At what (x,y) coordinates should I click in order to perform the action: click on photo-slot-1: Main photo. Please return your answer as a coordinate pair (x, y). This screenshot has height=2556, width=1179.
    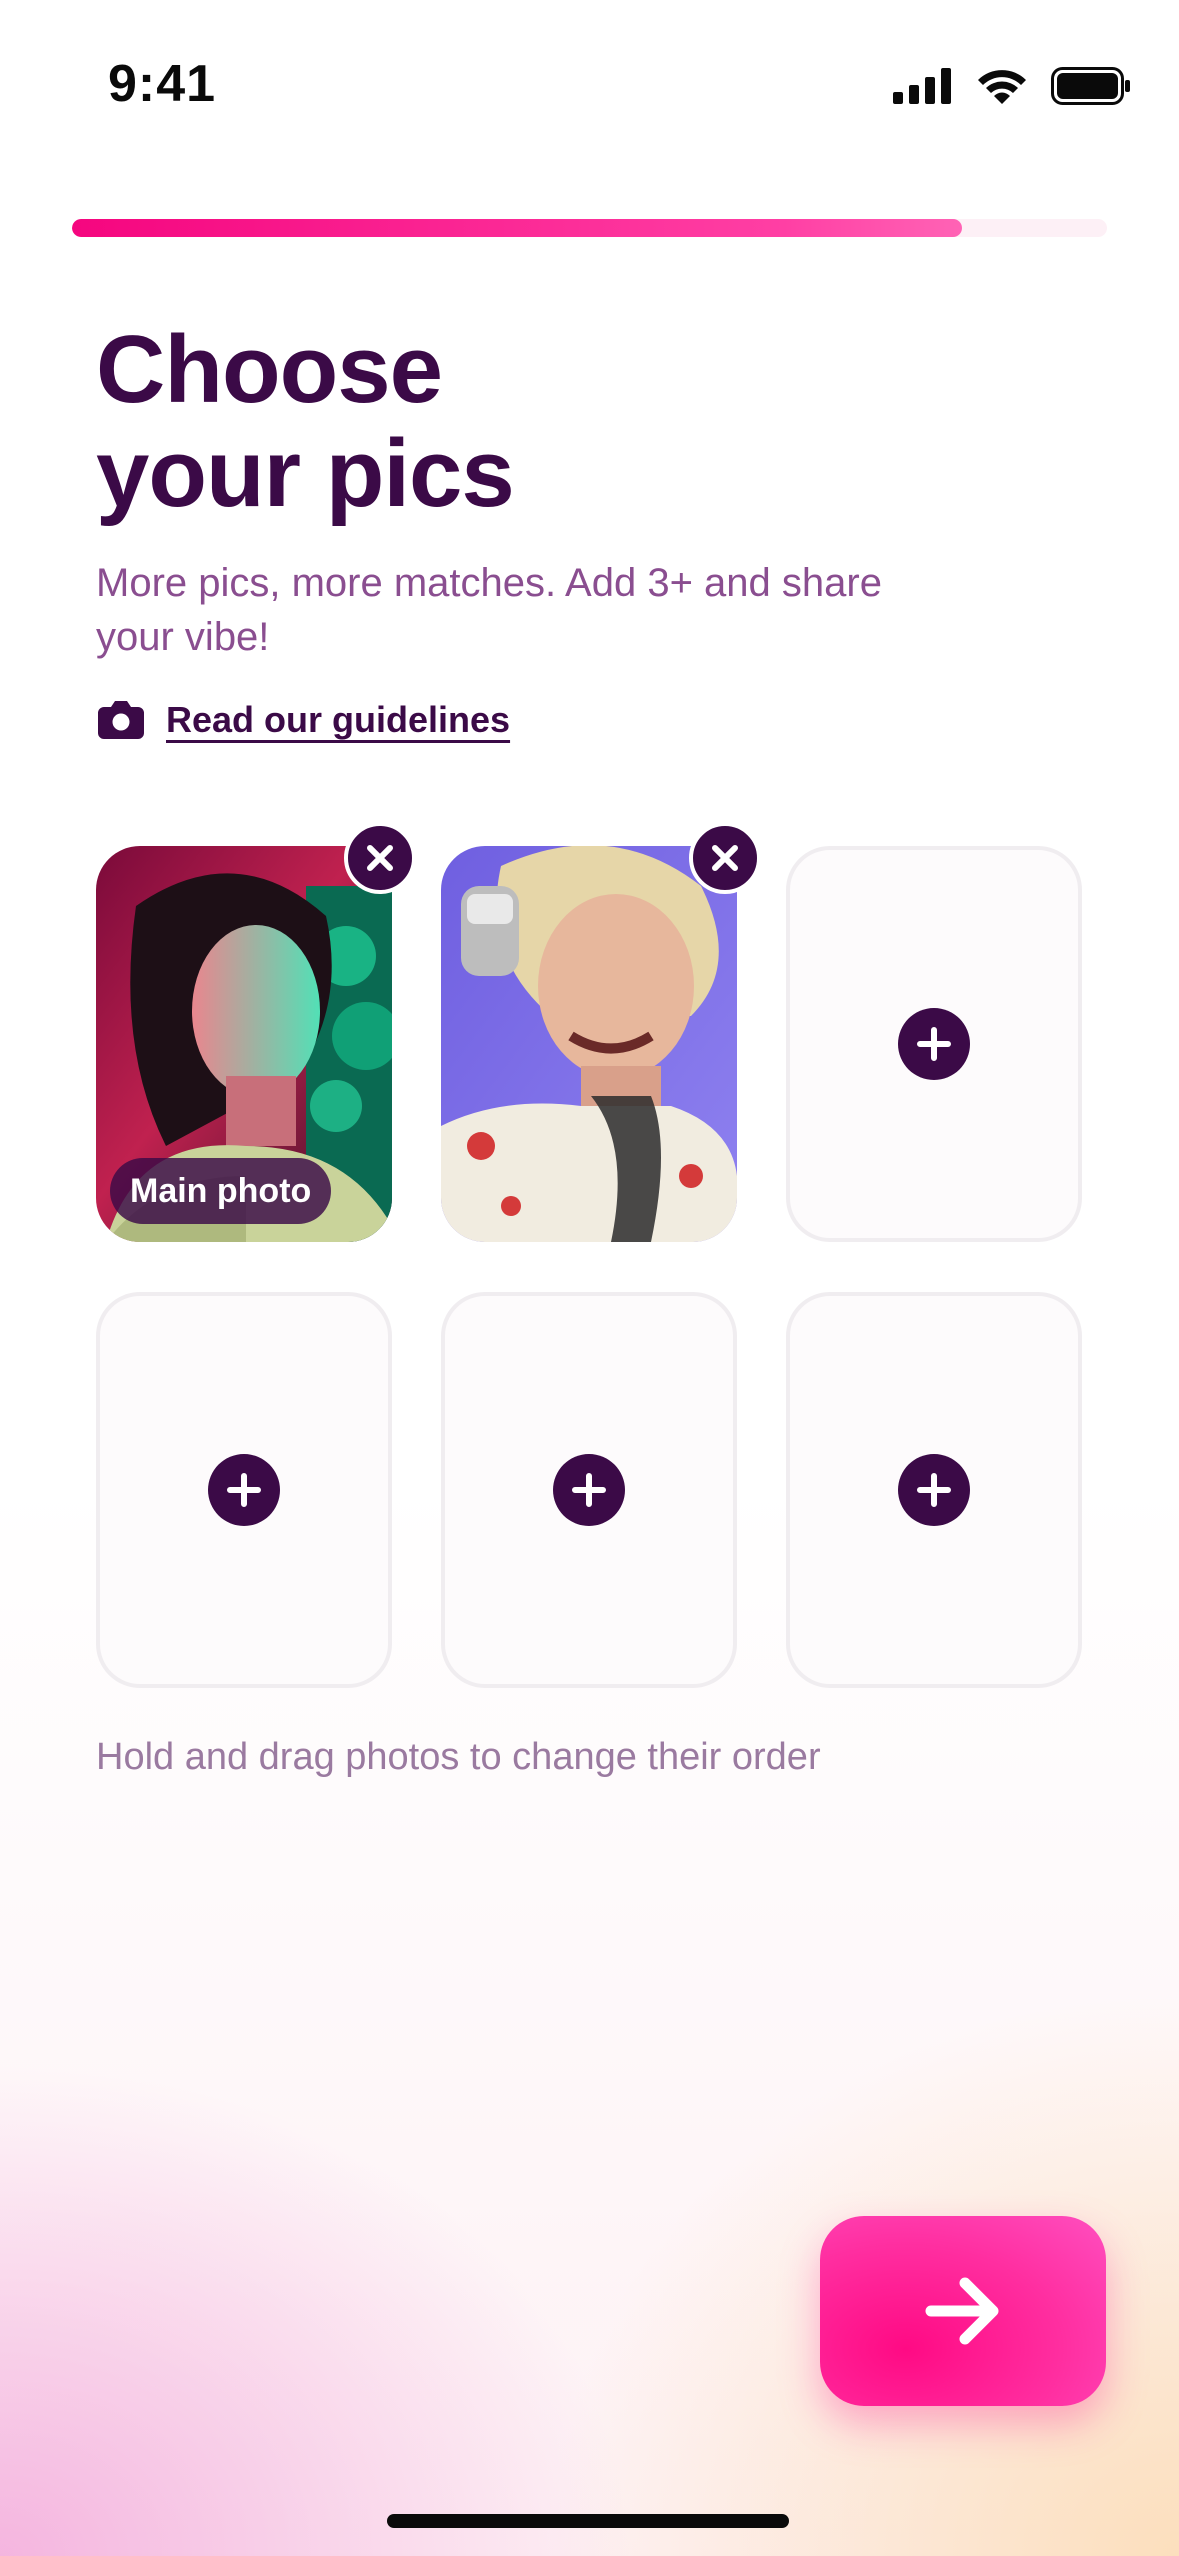
    Looking at the image, I should click on (256, 1032).